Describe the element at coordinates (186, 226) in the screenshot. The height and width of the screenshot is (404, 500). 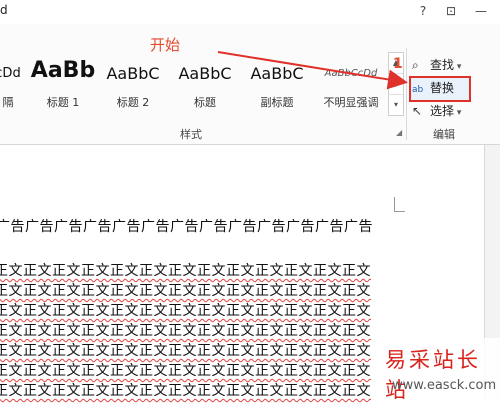
I see `ad-text-line: 广告广告广告广告广告广告广告广告广告广告广告广告广告` at that location.